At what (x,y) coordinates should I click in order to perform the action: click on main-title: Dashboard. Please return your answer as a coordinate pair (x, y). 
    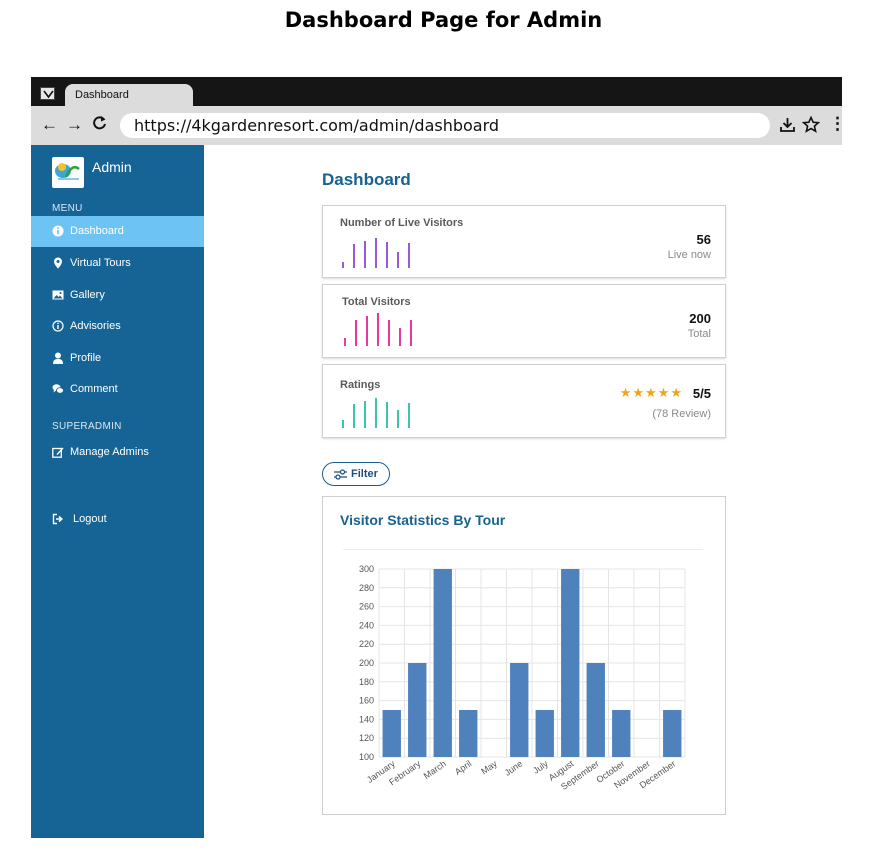
    Looking at the image, I should click on (366, 179).